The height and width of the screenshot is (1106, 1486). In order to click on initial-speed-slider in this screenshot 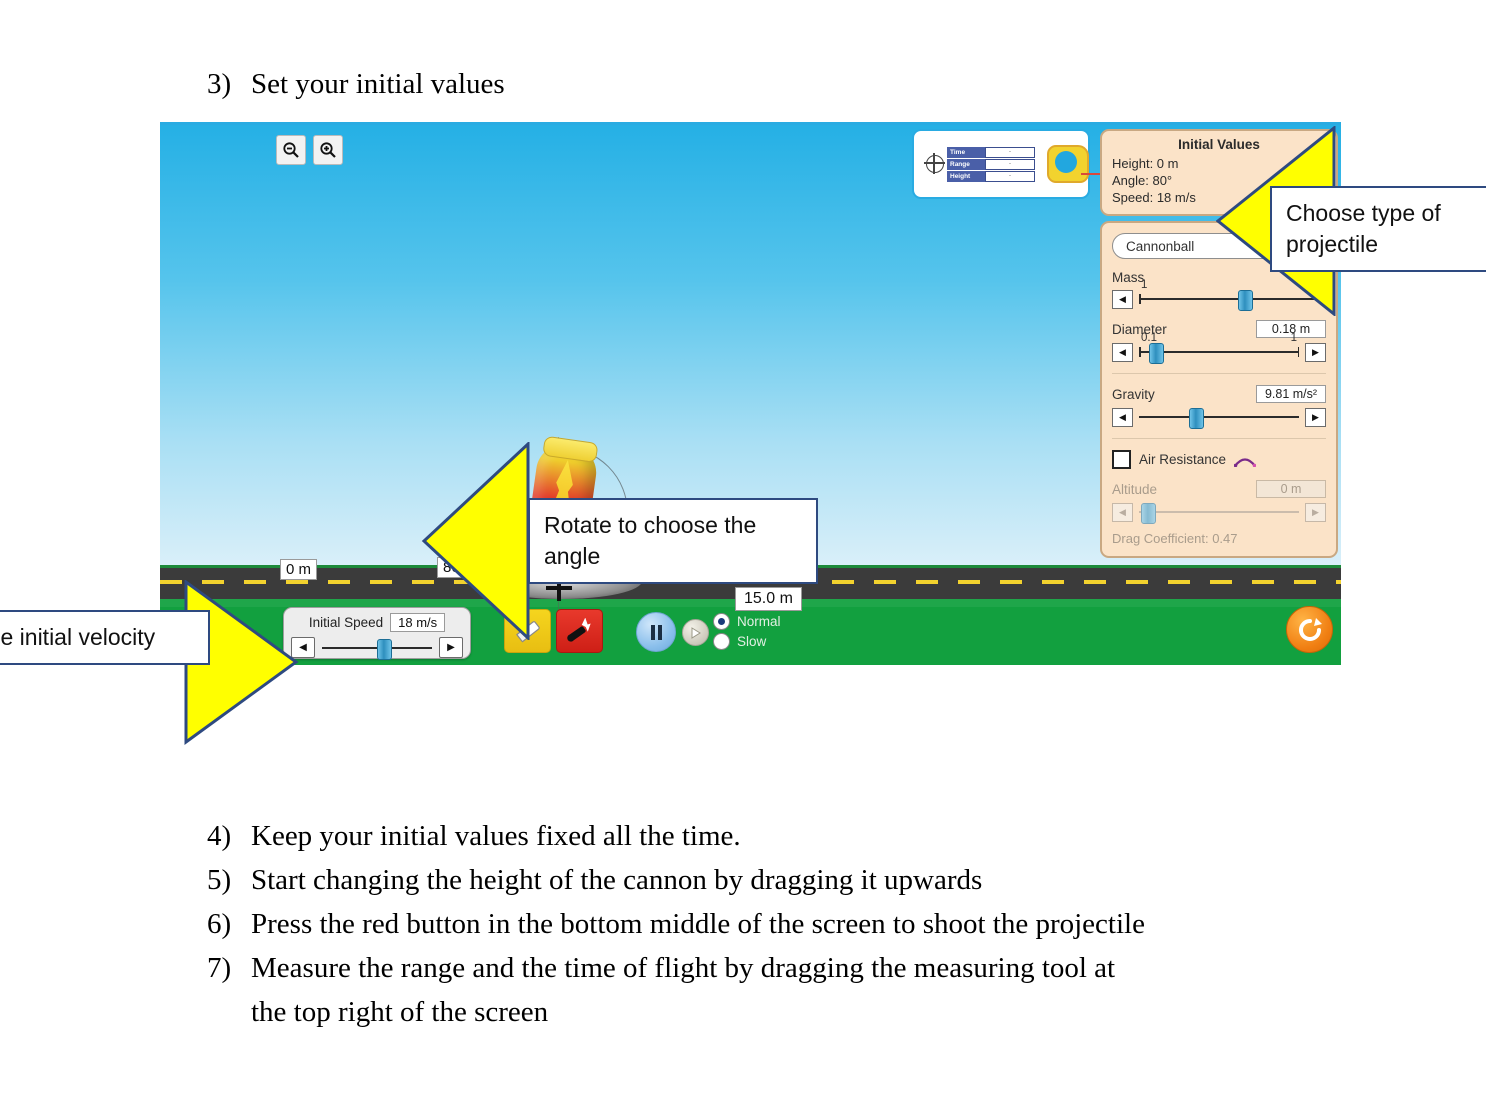, I will do `click(377, 649)`.